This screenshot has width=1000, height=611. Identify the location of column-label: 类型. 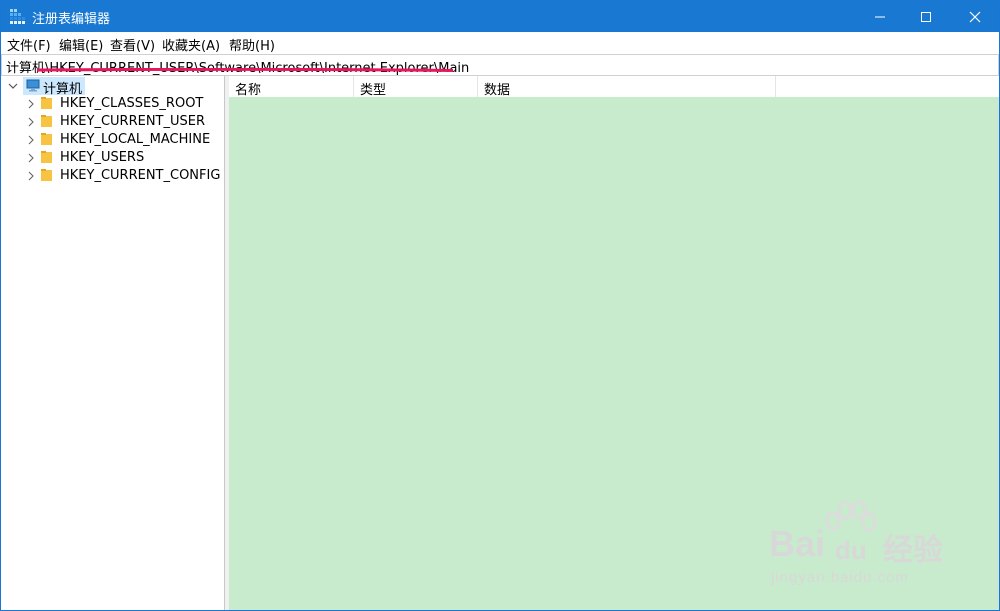
(373, 90).